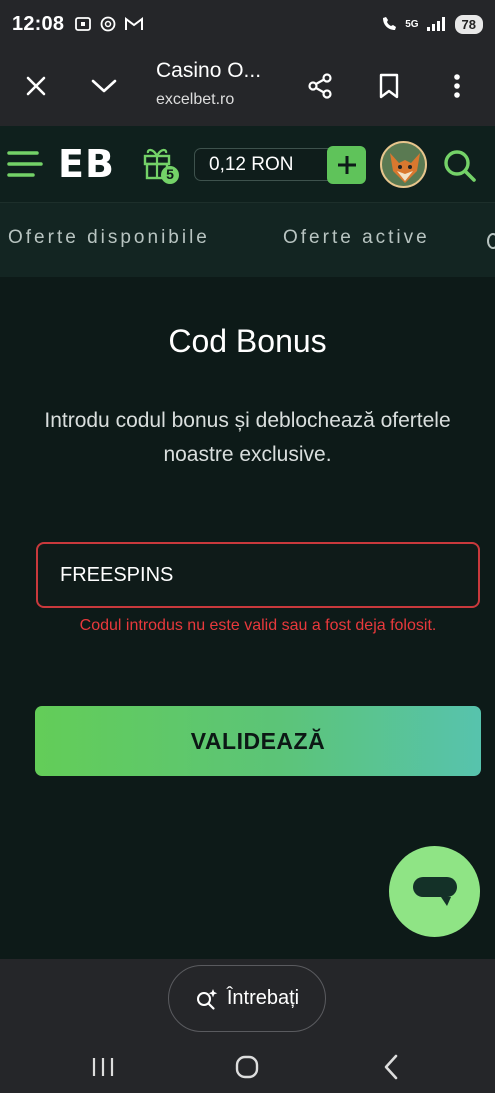 This screenshot has width=495, height=1093. I want to click on chat-button, so click(434, 891).